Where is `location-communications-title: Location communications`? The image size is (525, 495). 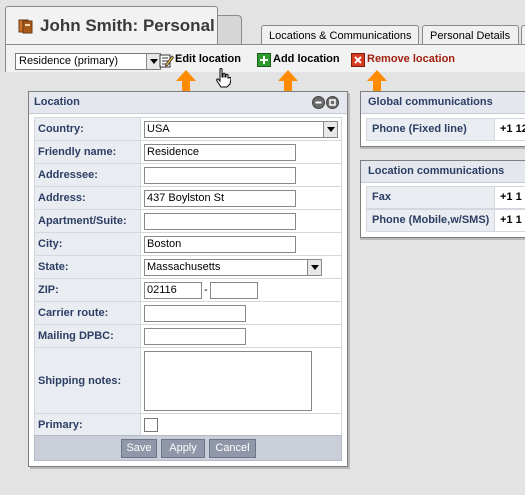
location-communications-title: Location communications is located at coordinates (436, 171).